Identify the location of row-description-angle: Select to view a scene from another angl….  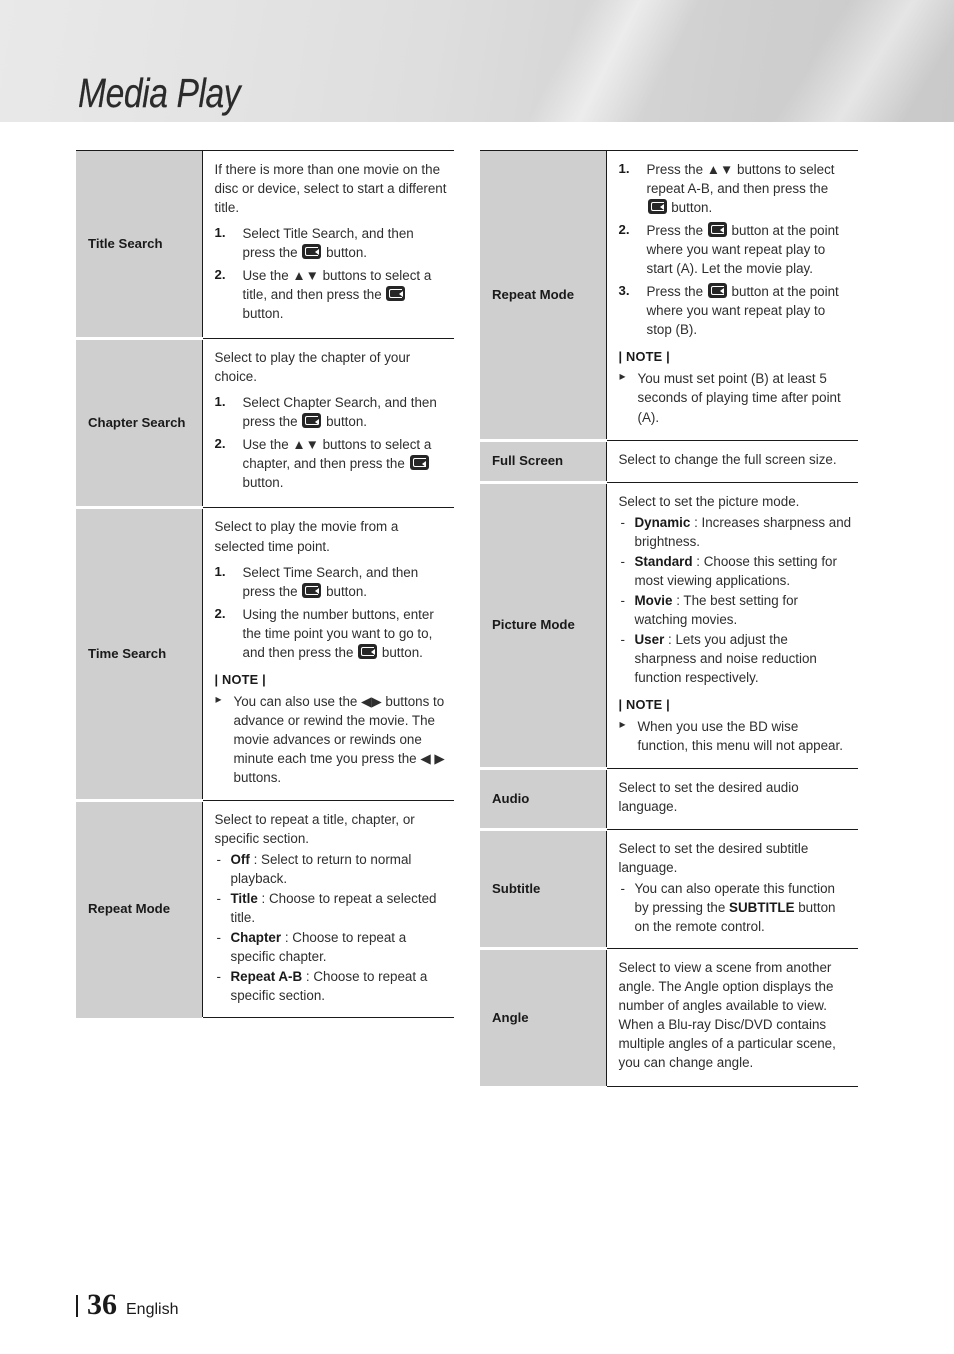
(731, 1017).